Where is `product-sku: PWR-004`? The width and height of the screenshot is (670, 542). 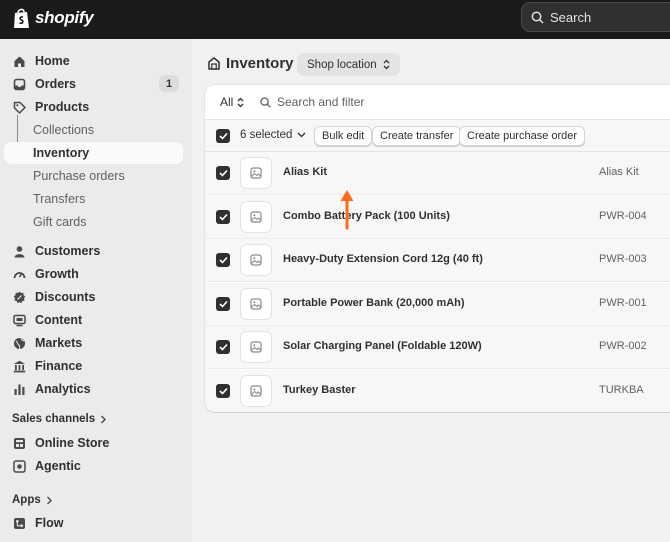 product-sku: PWR-004 is located at coordinates (623, 215).